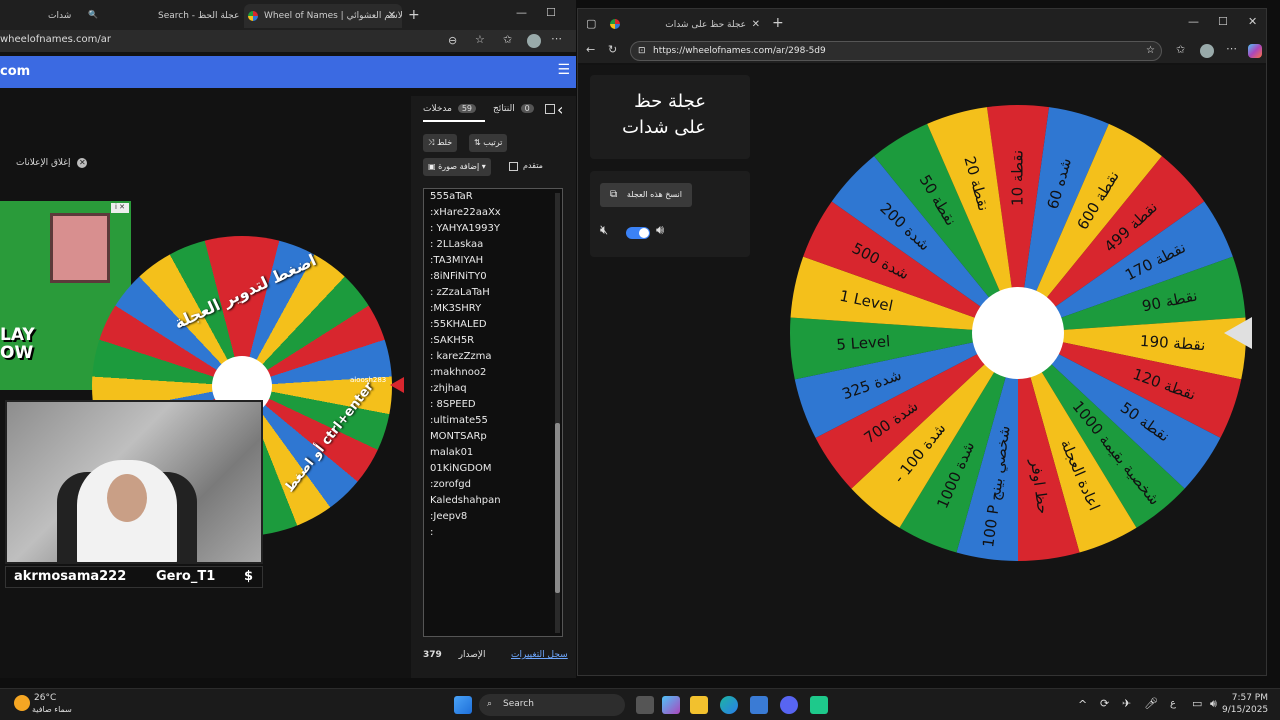 This screenshot has width=1280, height=720. Describe the element at coordinates (664, 114) in the screenshot. I see `wheel-title: عجلة حظ على شدات` at that location.